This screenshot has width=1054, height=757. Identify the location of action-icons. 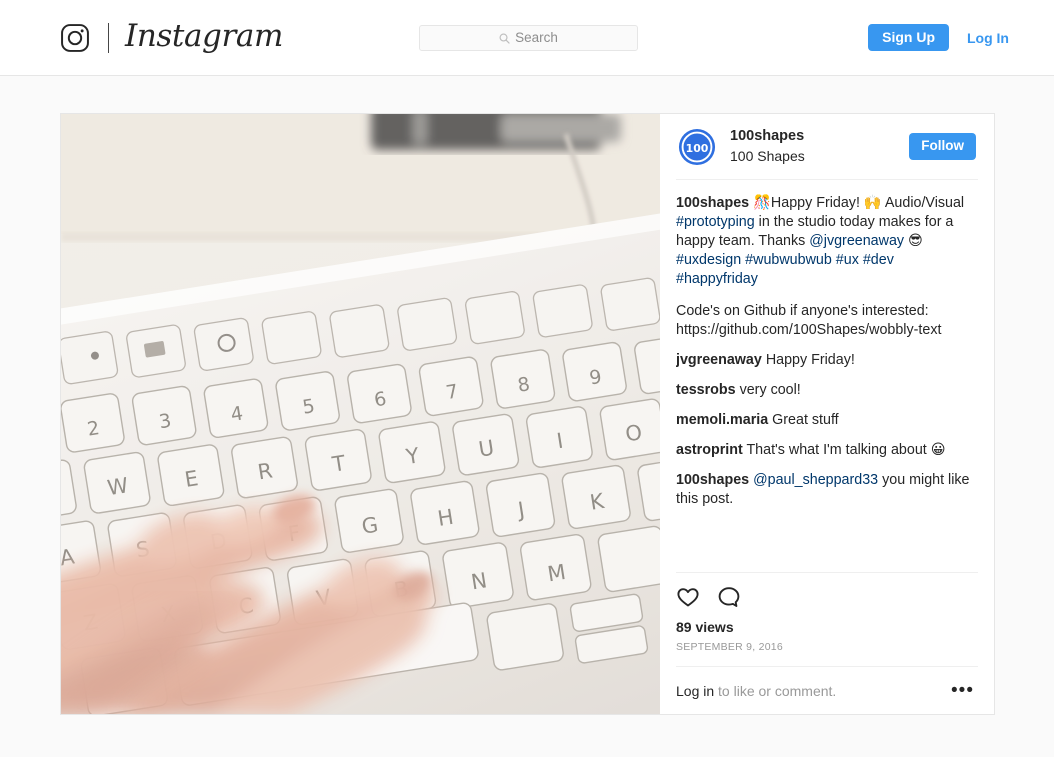
(827, 597).